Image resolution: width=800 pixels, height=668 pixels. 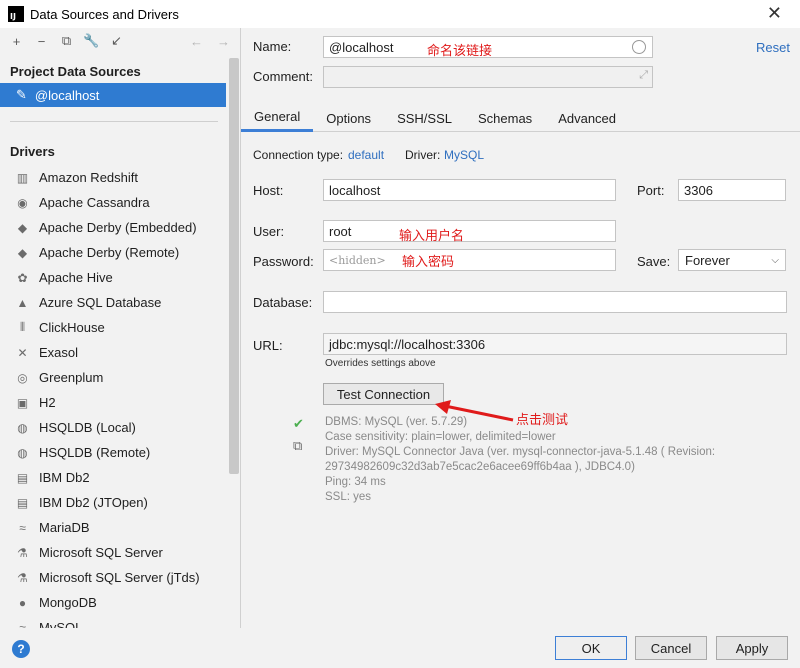 I want to click on reset-link: Reset, so click(x=773, y=47).